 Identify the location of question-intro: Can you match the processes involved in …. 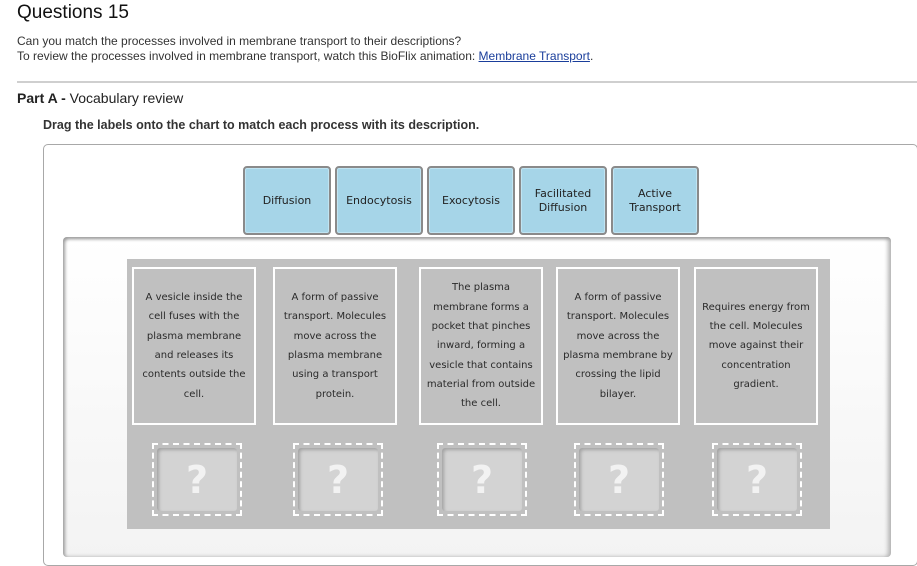
(305, 49).